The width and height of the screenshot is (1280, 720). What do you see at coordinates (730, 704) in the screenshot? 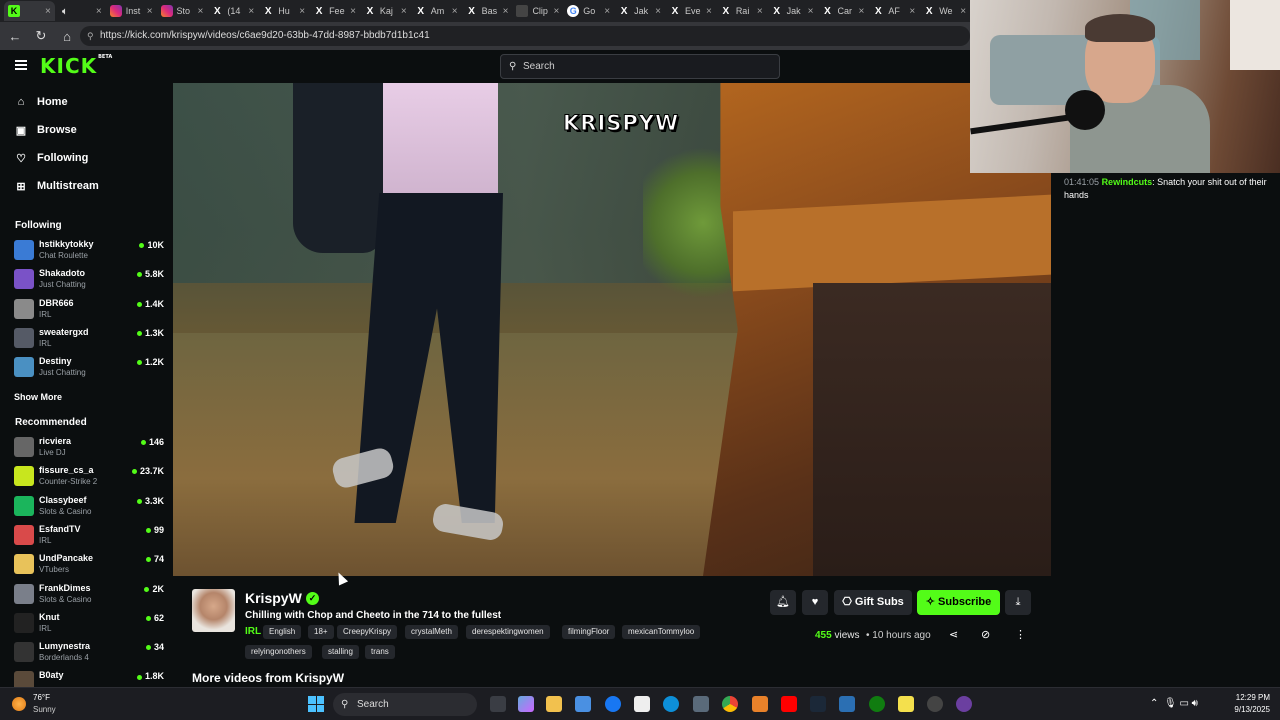
I see `chrome-icon` at bounding box center [730, 704].